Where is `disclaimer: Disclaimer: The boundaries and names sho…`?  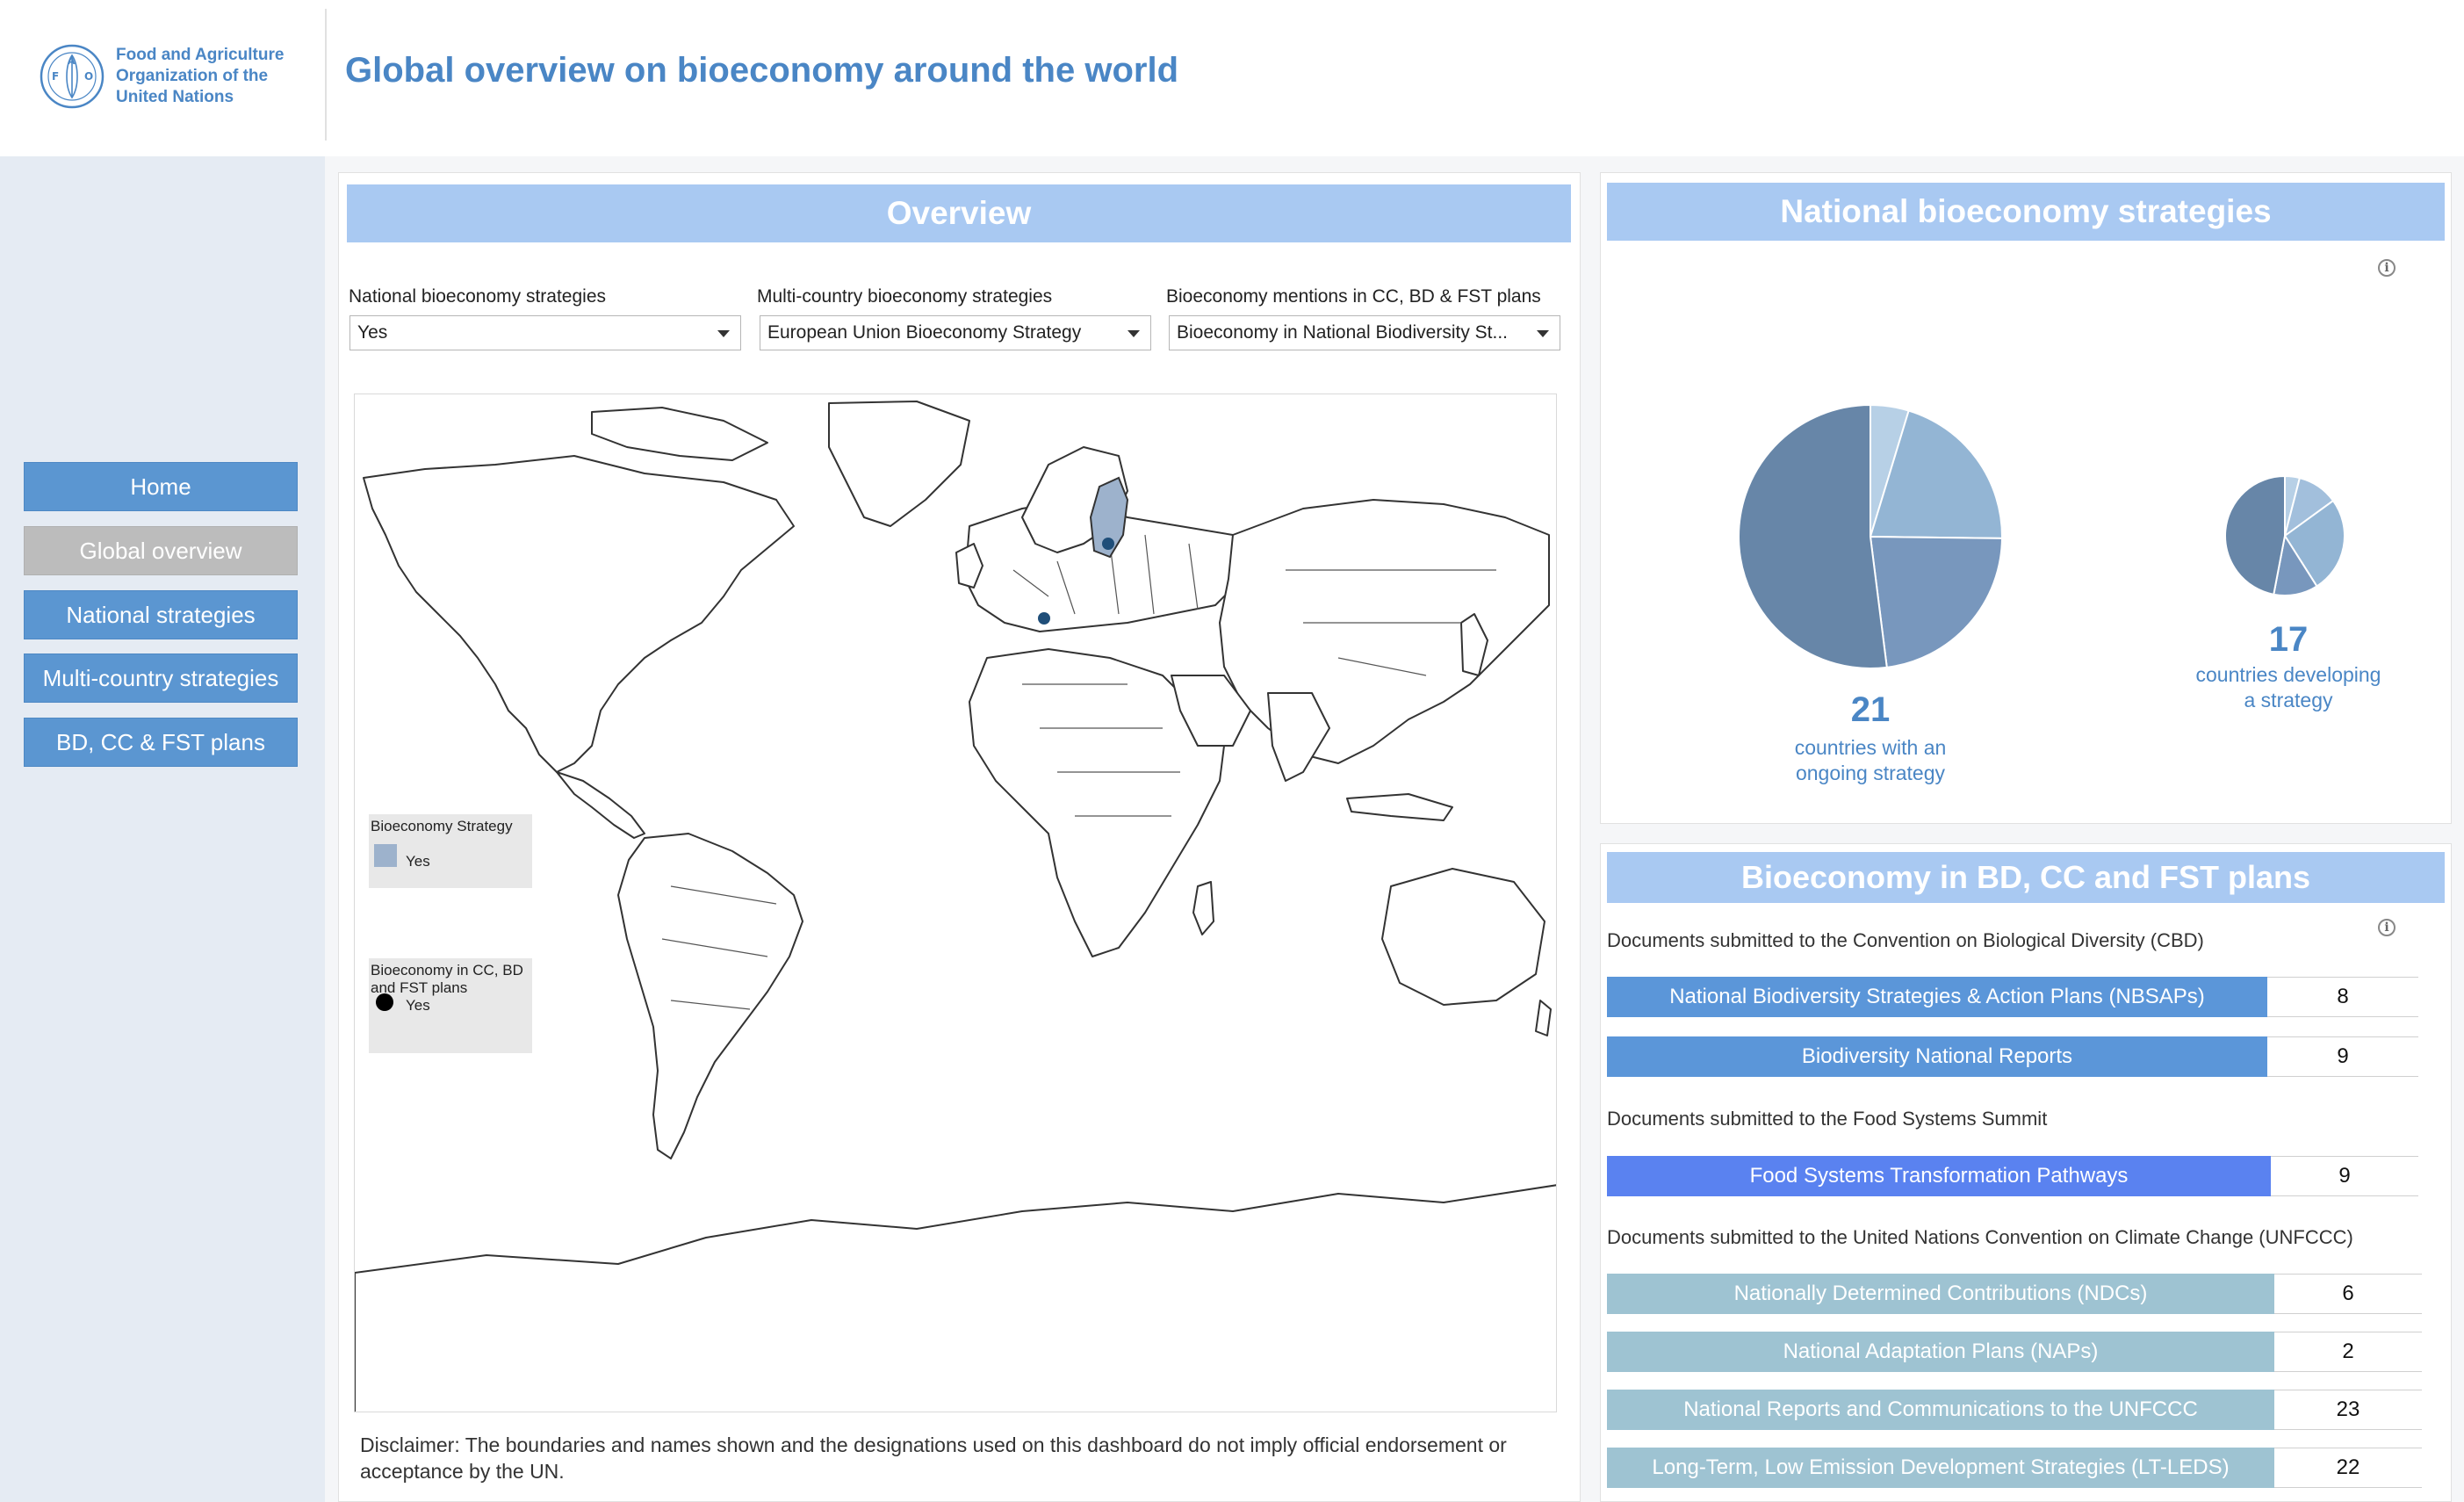 disclaimer: Disclaimer: The boundaries and names sho… is located at coordinates (933, 1458).